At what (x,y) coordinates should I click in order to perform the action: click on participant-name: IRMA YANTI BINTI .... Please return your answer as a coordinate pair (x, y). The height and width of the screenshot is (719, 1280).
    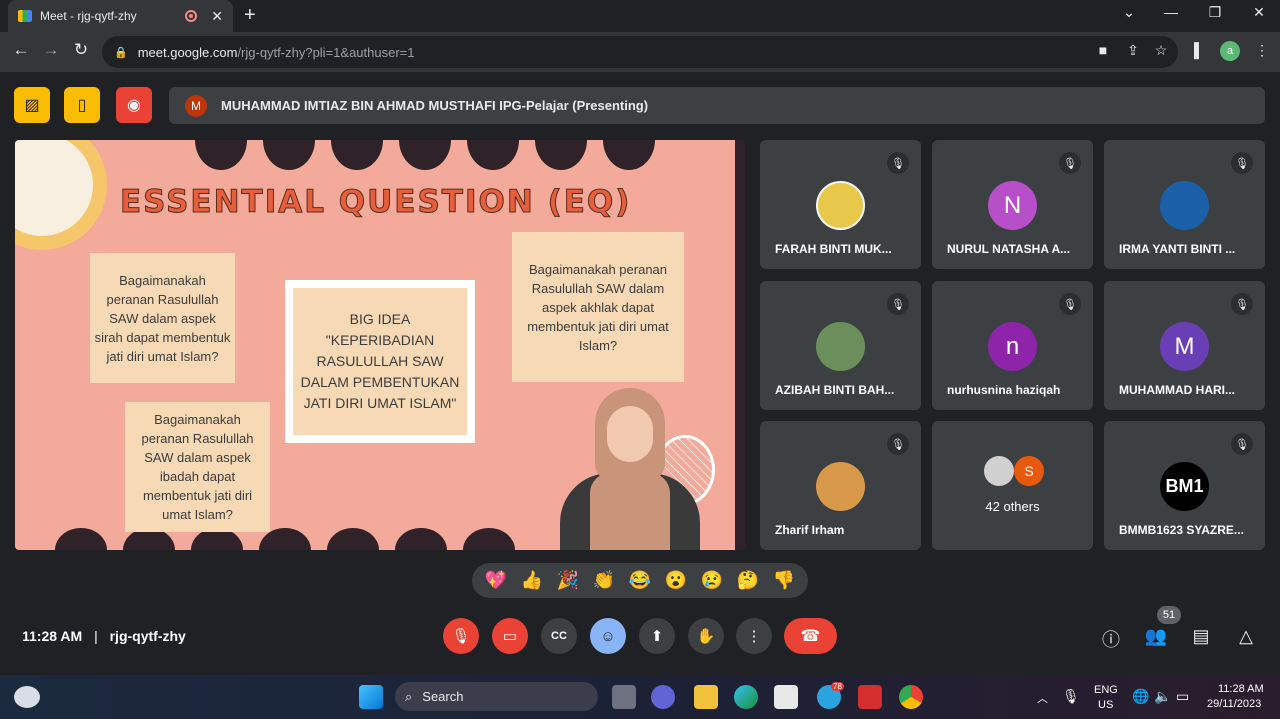
    Looking at the image, I should click on (1177, 249).